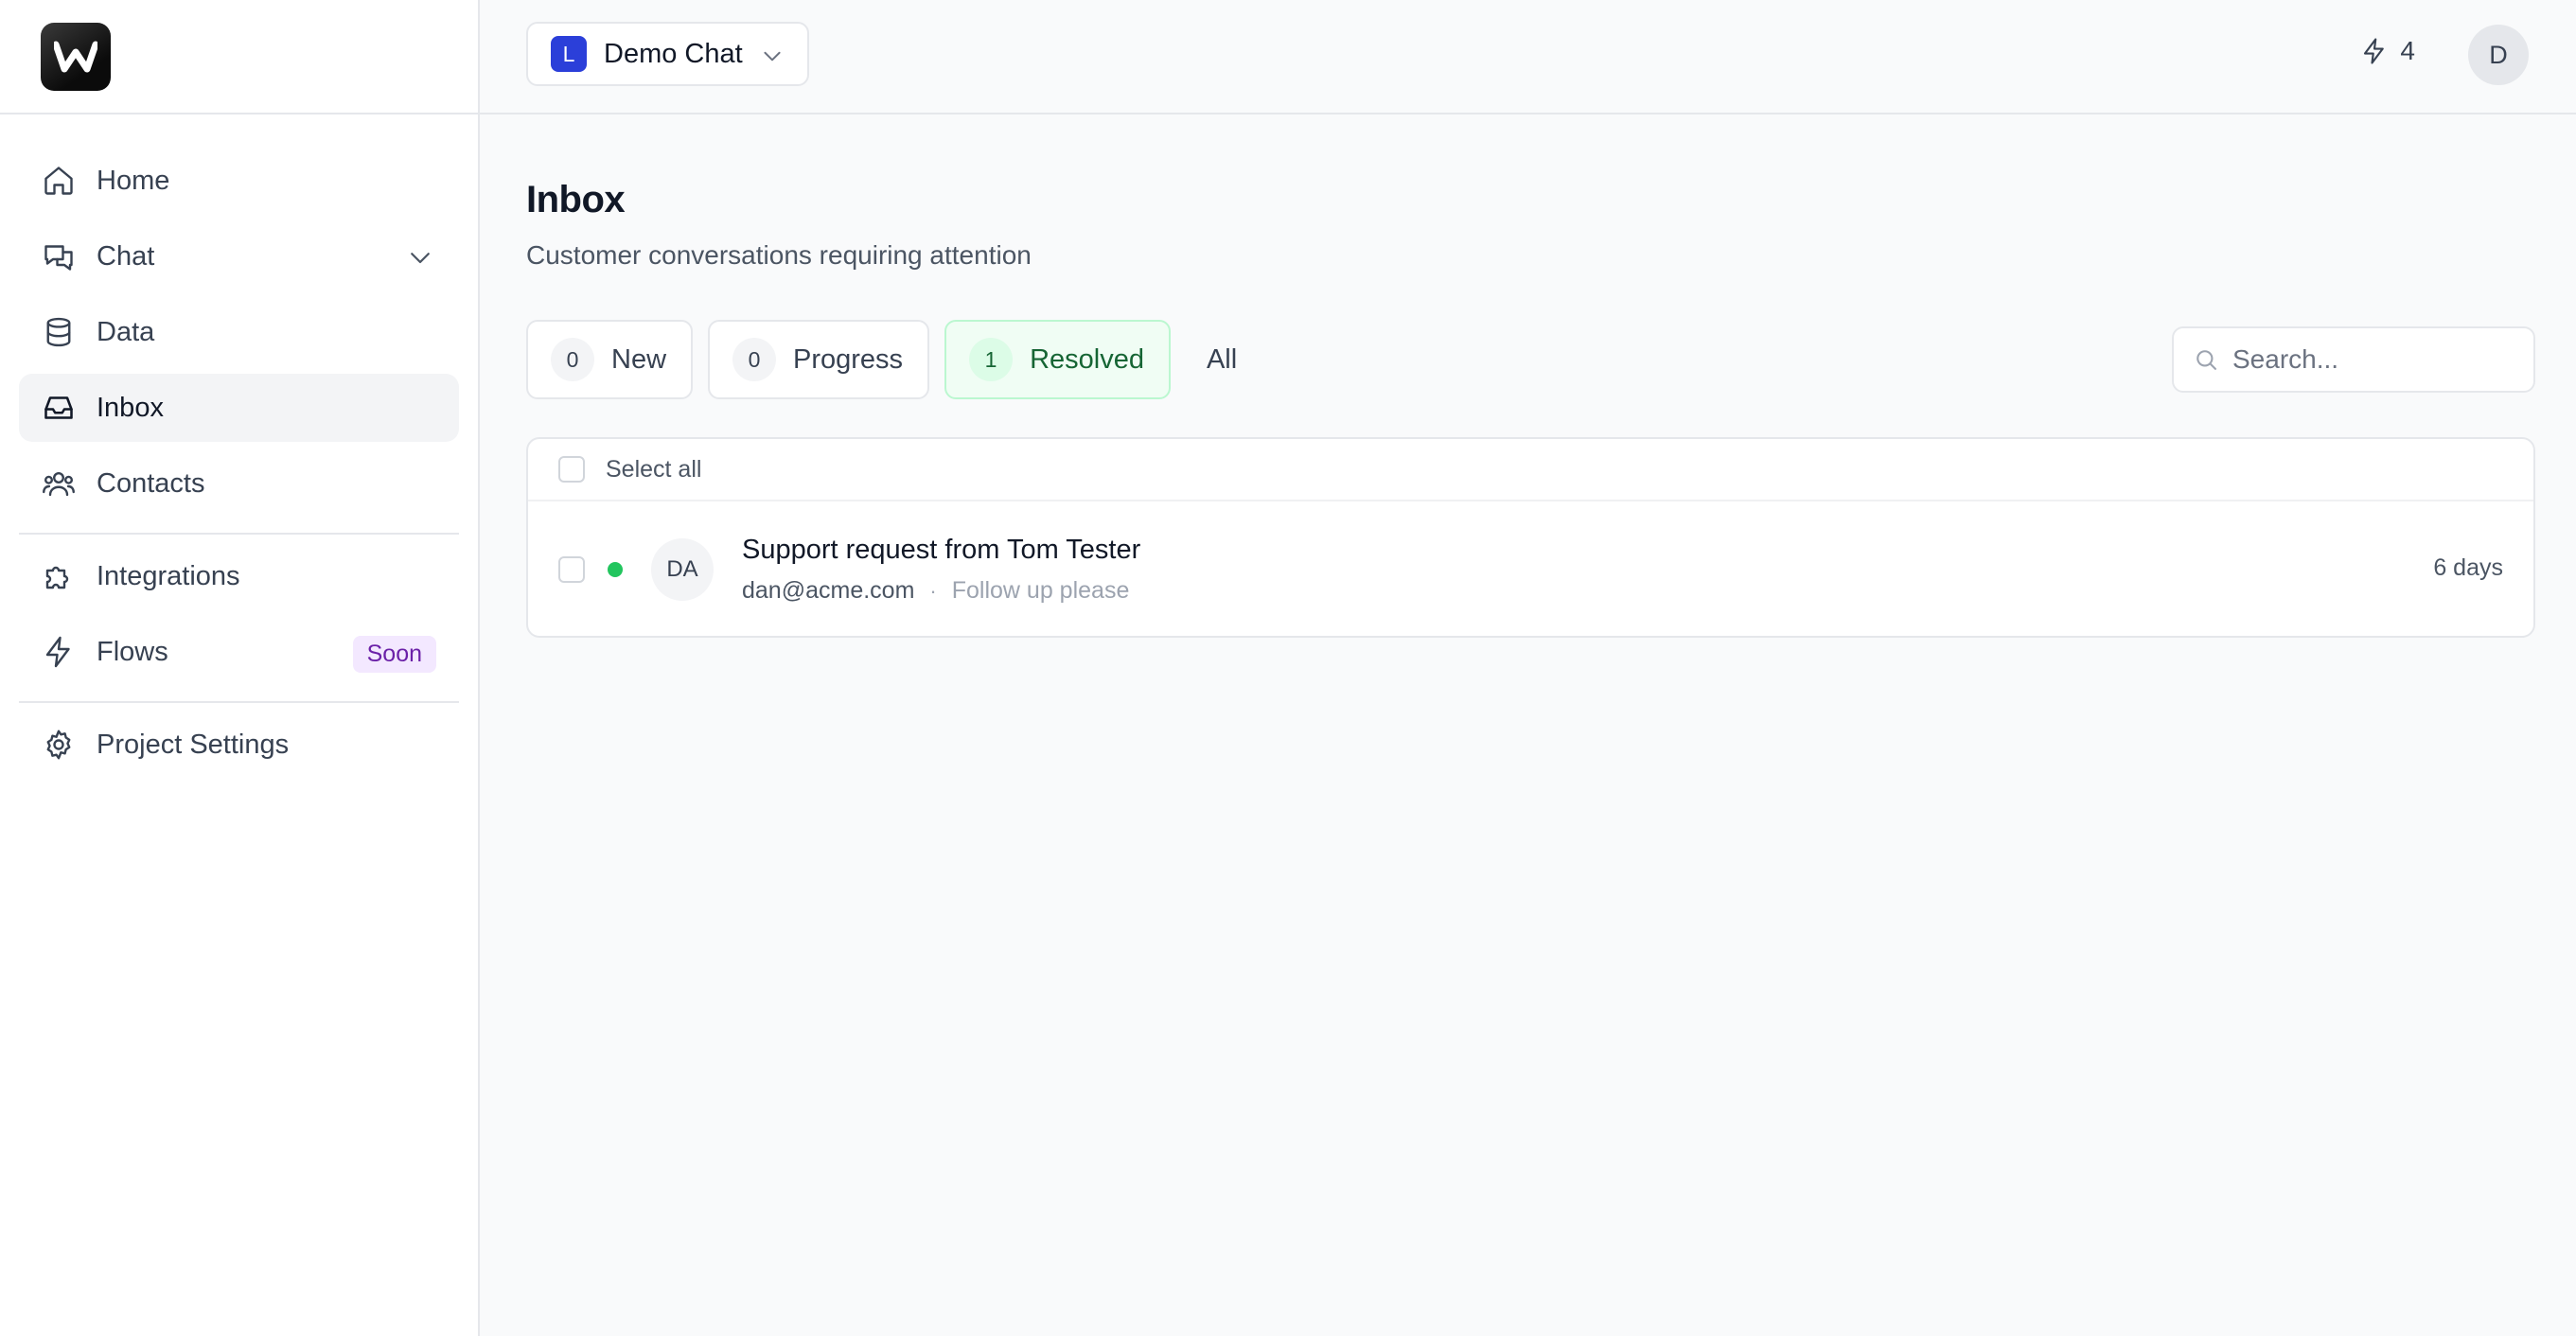 The height and width of the screenshot is (1336, 2576). What do you see at coordinates (571, 569) in the screenshot?
I see `row-checkbox` at bounding box center [571, 569].